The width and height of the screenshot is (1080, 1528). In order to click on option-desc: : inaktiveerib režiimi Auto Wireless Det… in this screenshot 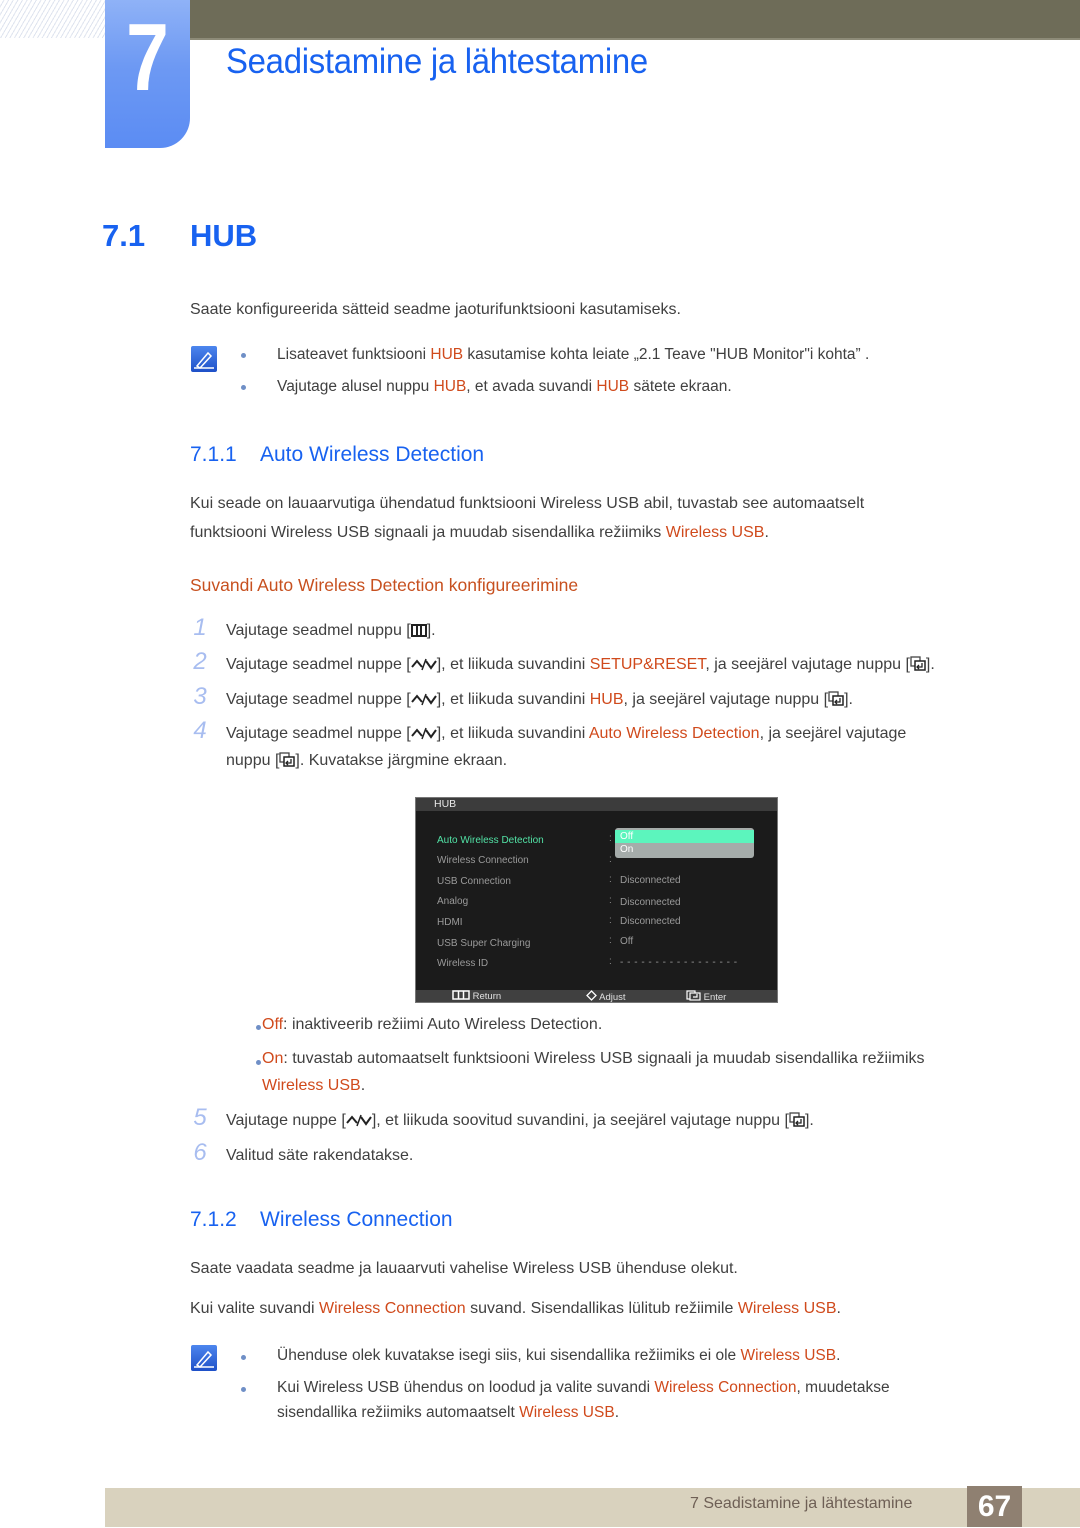, I will do `click(443, 1024)`.